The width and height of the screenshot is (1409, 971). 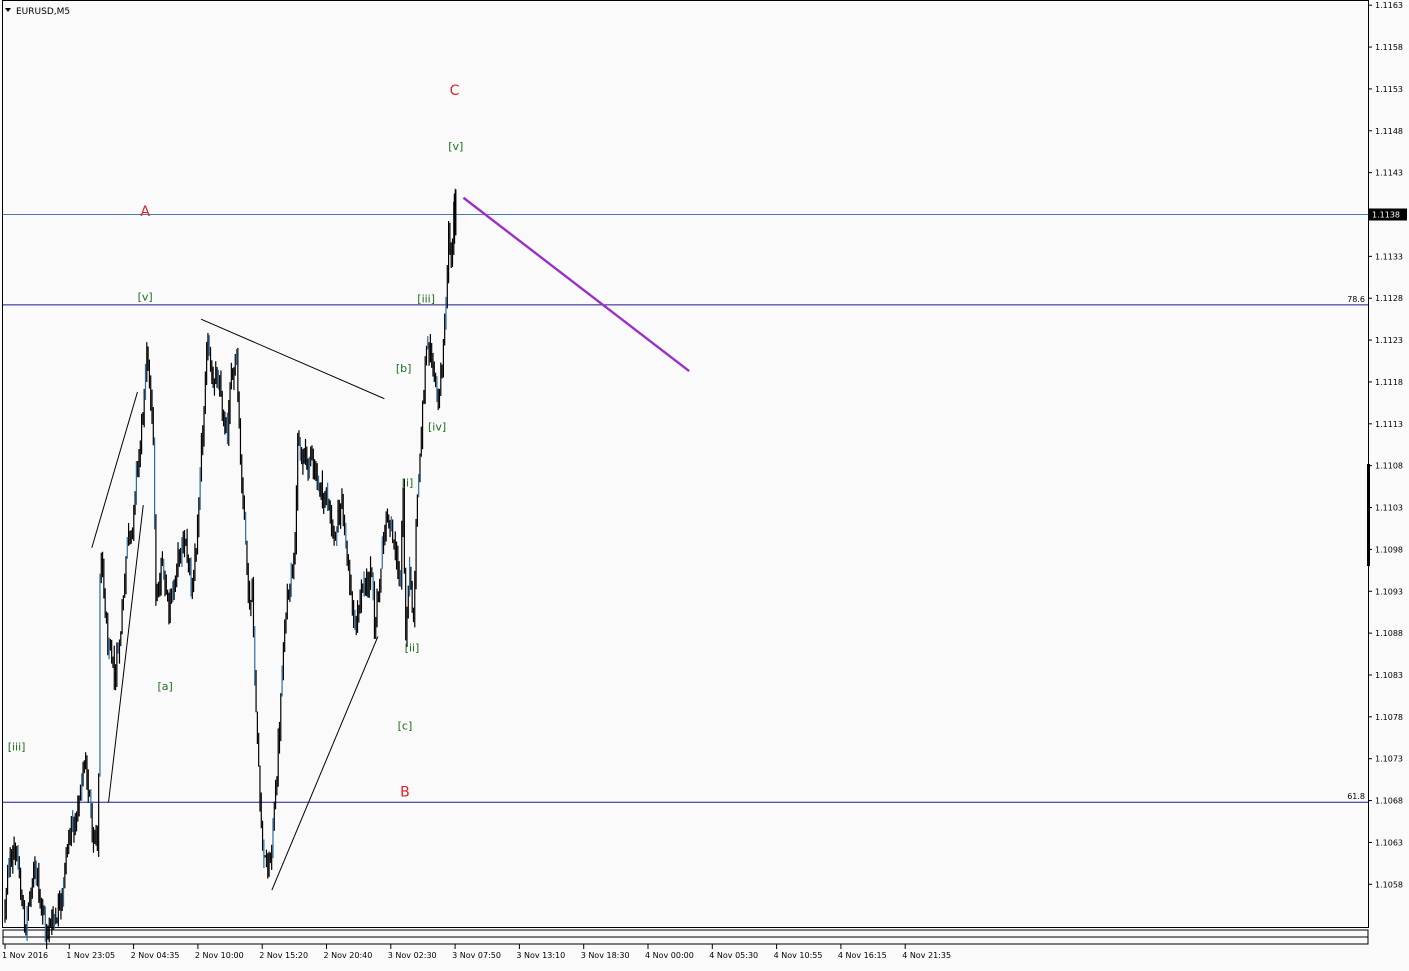 I want to click on y-tick-label: 1.1083, so click(x=1389, y=675).